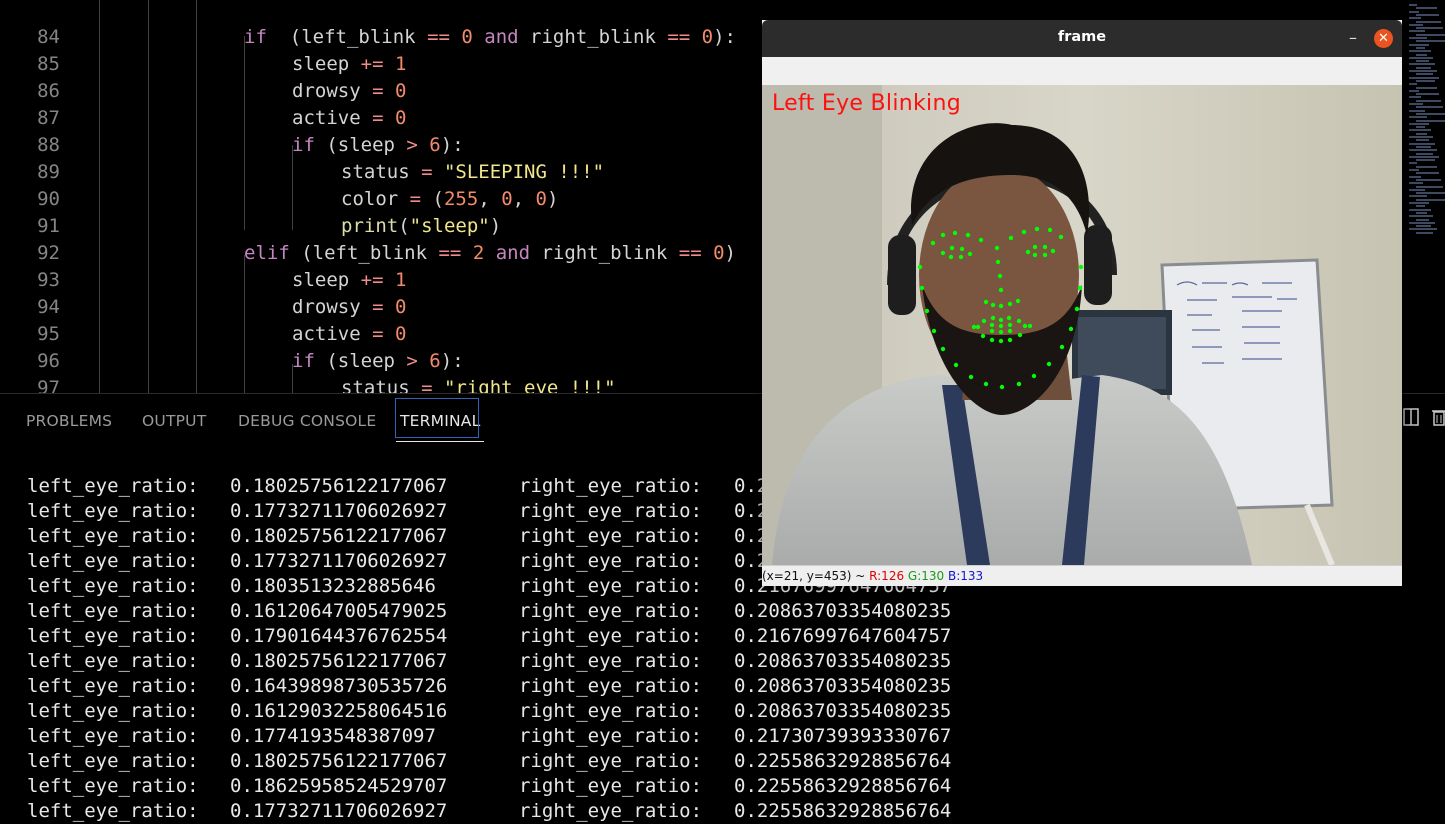 The height and width of the screenshot is (824, 1445). Describe the element at coordinates (48, 64) in the screenshot. I see `line-number: 85` at that location.